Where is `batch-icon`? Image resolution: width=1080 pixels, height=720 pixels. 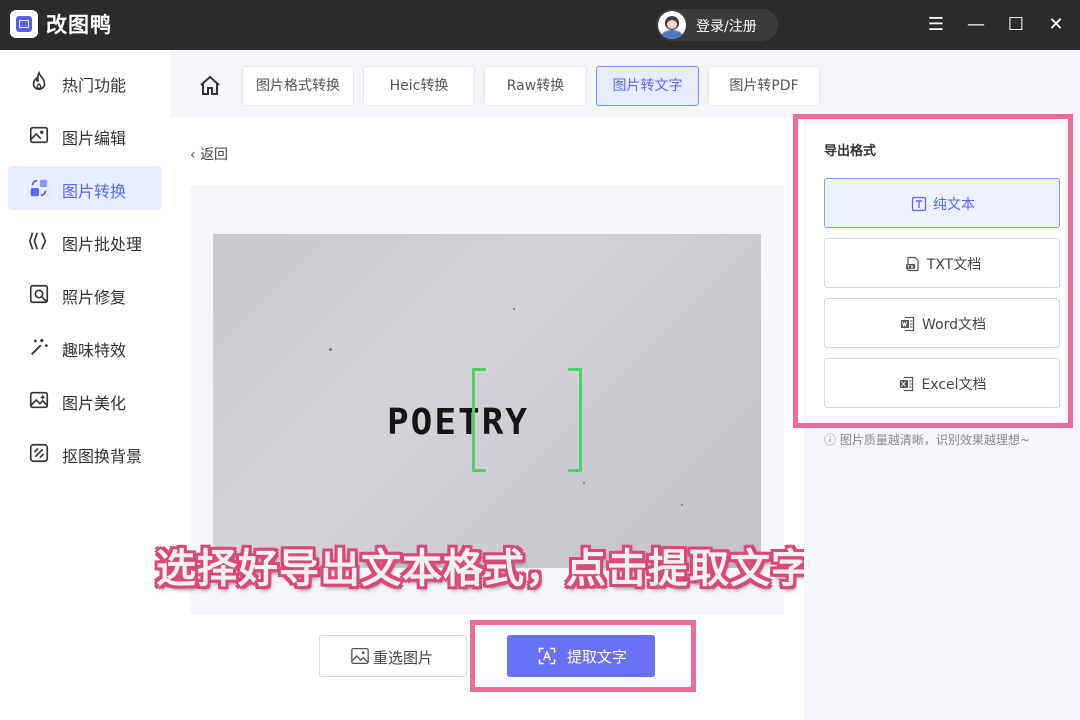
batch-icon is located at coordinates (37, 241).